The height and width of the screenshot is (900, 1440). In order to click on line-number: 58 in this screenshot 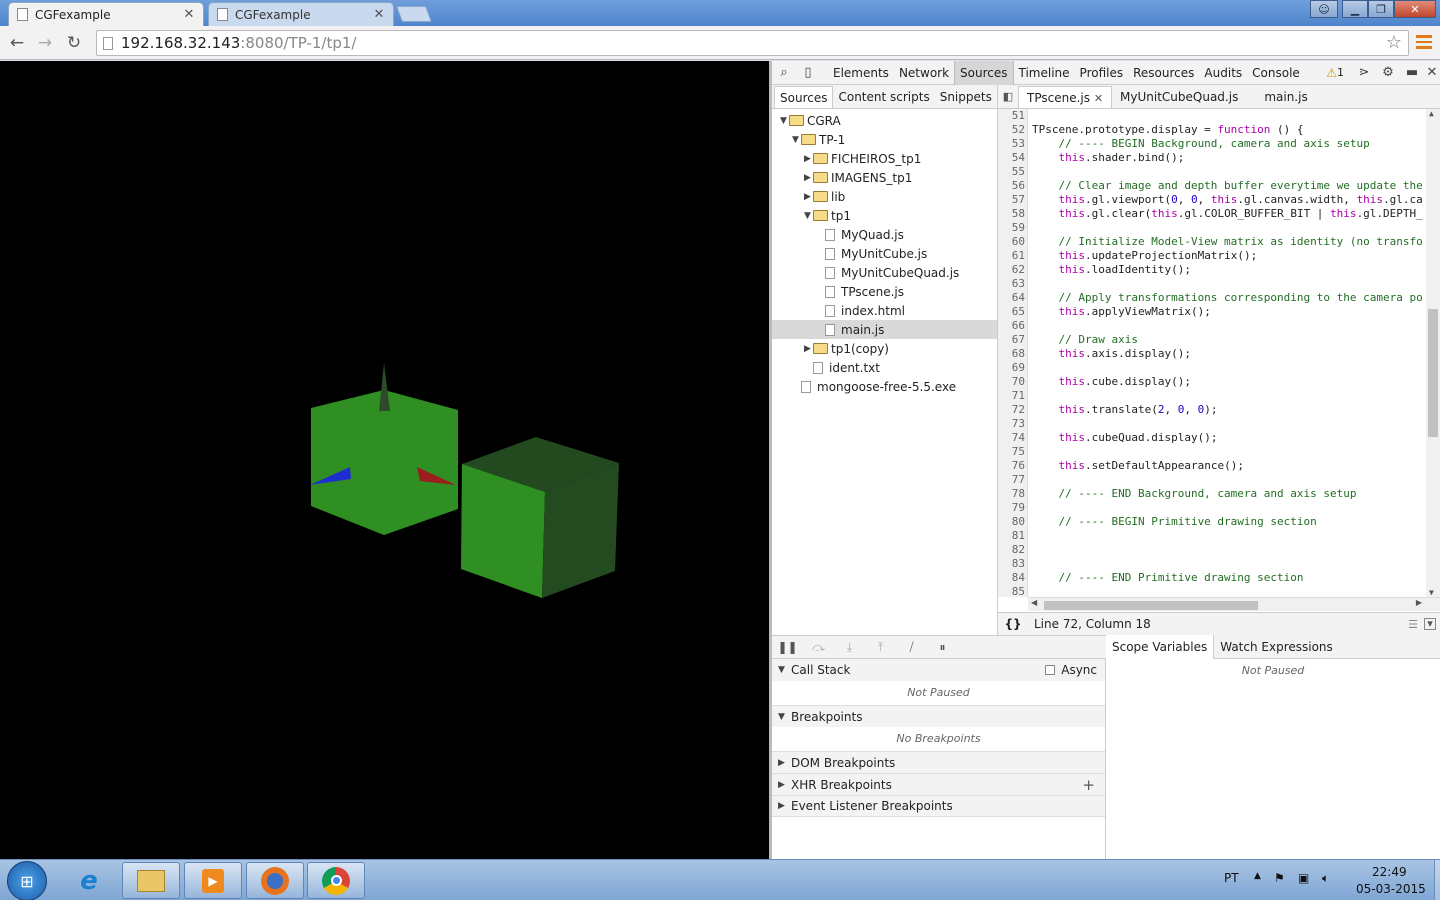, I will do `click(1012, 214)`.